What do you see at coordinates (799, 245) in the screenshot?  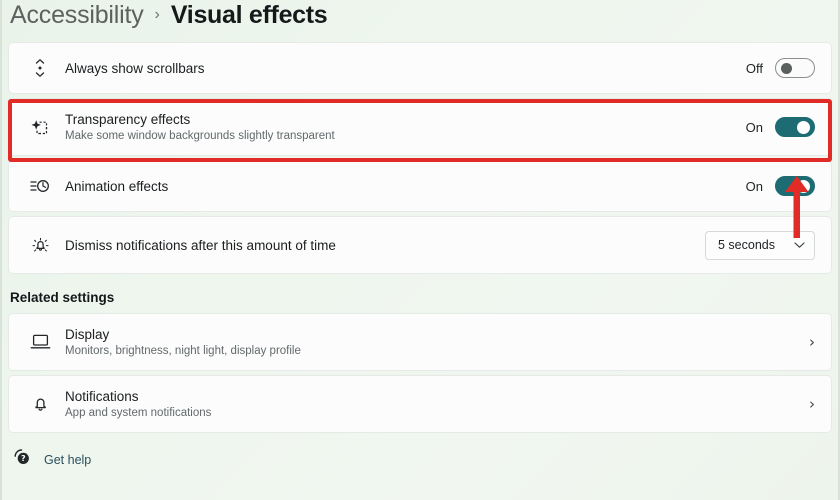 I see `chevron-down-icon` at bounding box center [799, 245].